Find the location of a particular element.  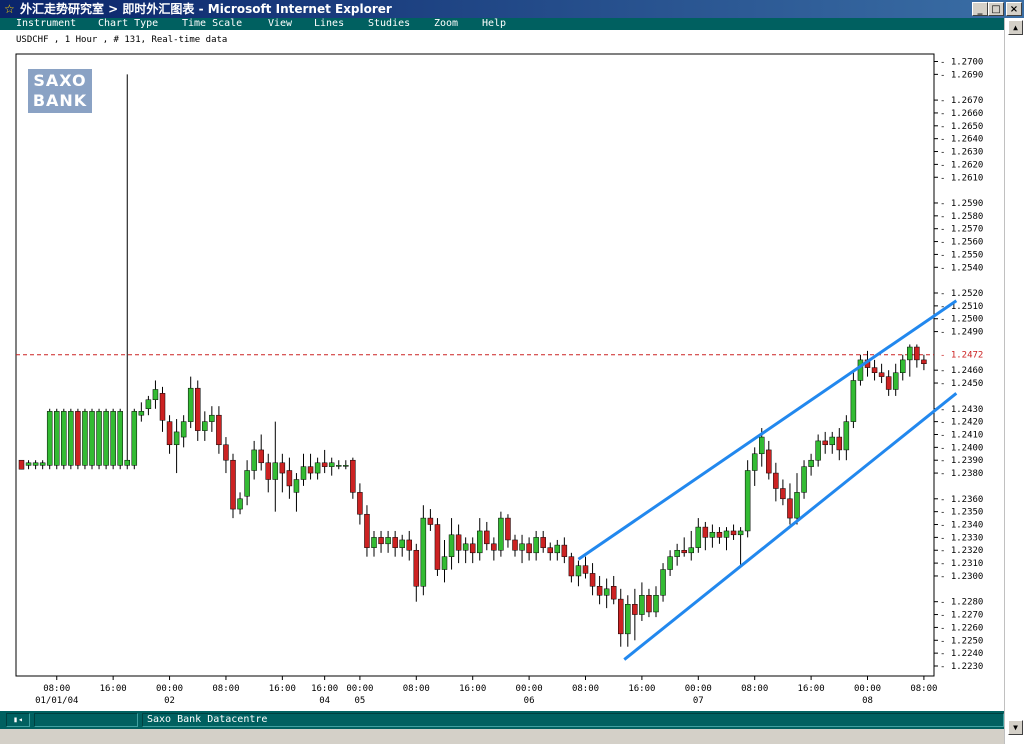

applet-icon: ▮◂ is located at coordinates (18, 720).